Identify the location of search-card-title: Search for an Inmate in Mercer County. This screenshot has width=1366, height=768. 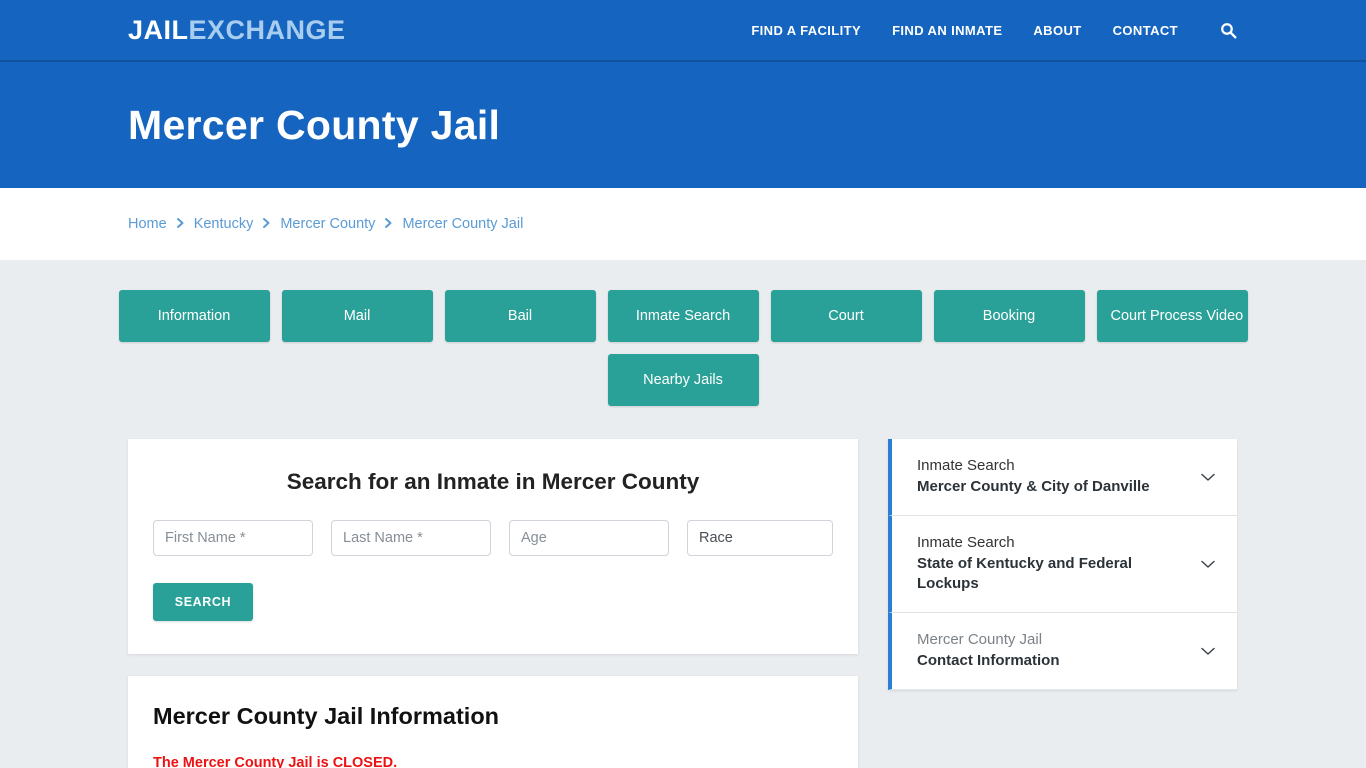
(493, 481).